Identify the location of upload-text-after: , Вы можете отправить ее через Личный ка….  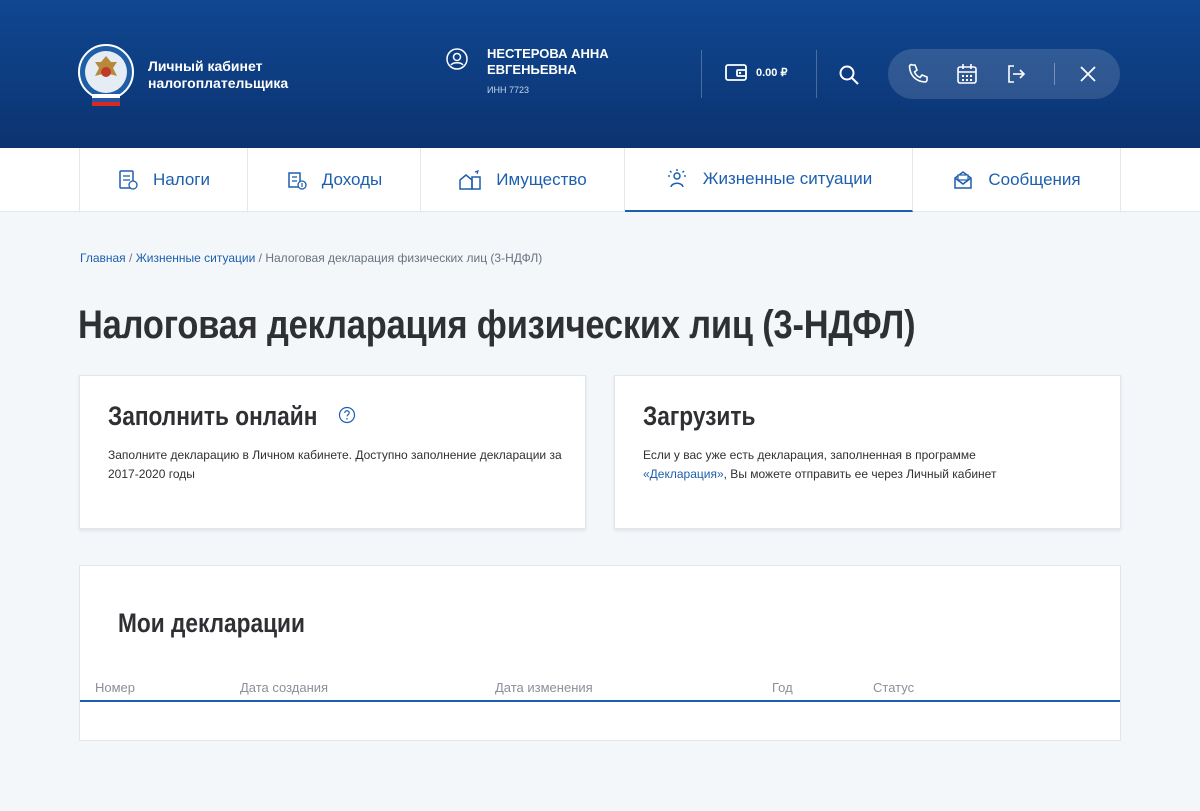
(860, 474).